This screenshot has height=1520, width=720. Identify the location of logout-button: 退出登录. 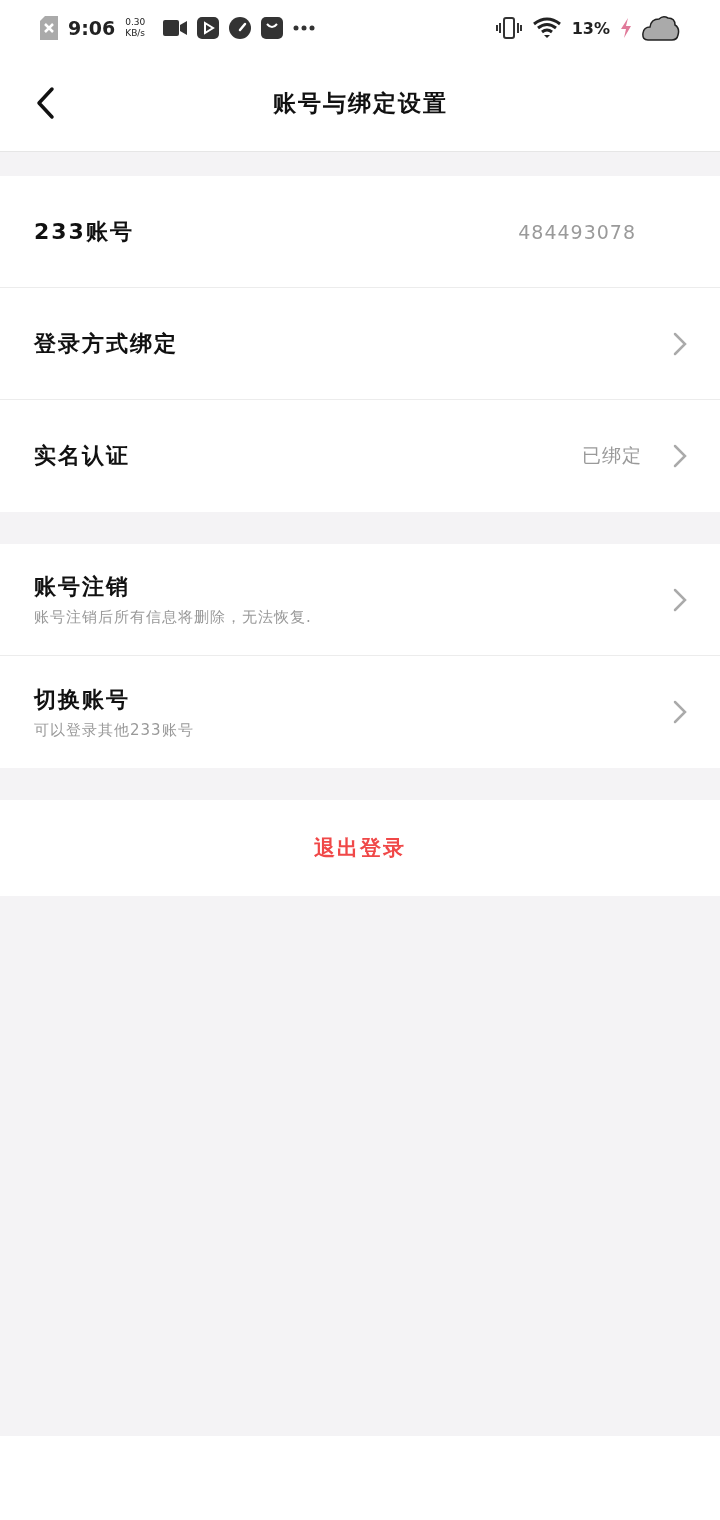
(360, 848).